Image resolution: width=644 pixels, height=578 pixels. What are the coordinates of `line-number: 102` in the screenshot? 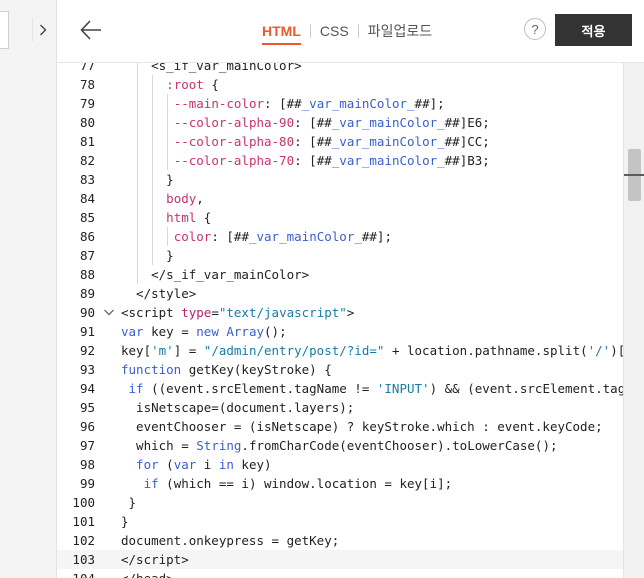 It's located at (83, 540).